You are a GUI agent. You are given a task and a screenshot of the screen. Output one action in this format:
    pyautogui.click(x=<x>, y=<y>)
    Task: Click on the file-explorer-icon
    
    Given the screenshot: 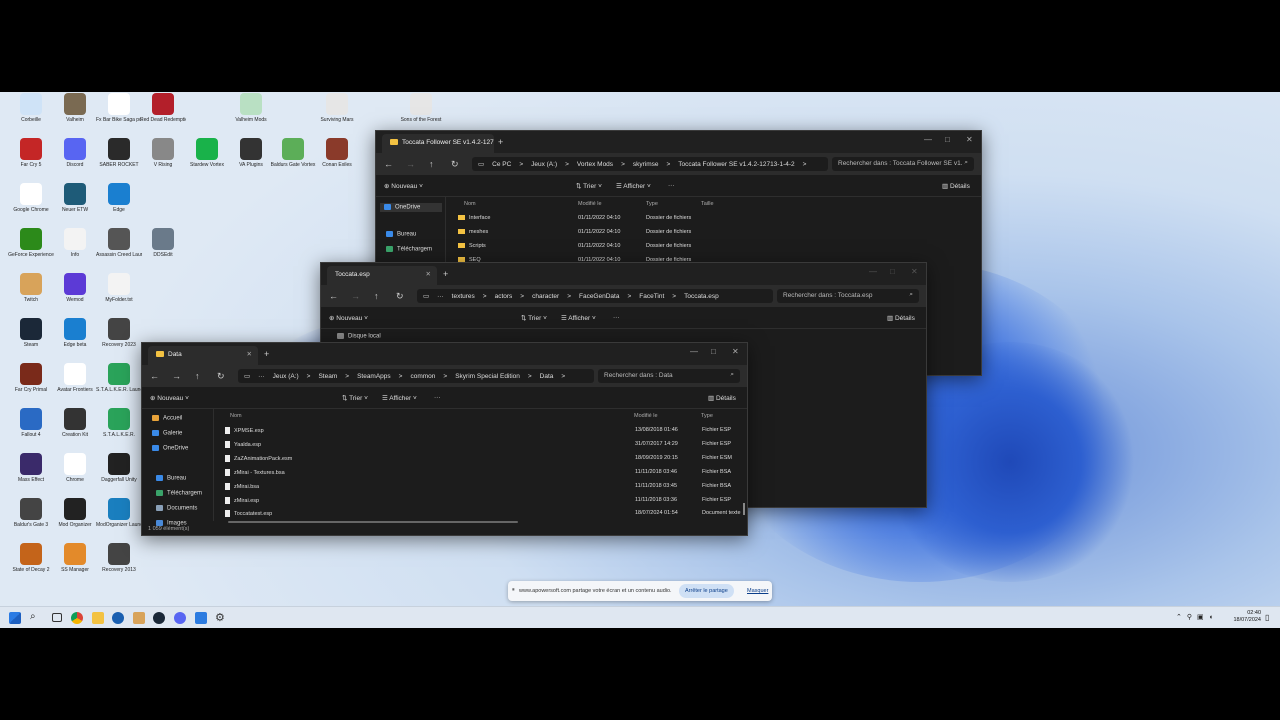 What is the action you would take?
    pyautogui.click(x=98, y=618)
    